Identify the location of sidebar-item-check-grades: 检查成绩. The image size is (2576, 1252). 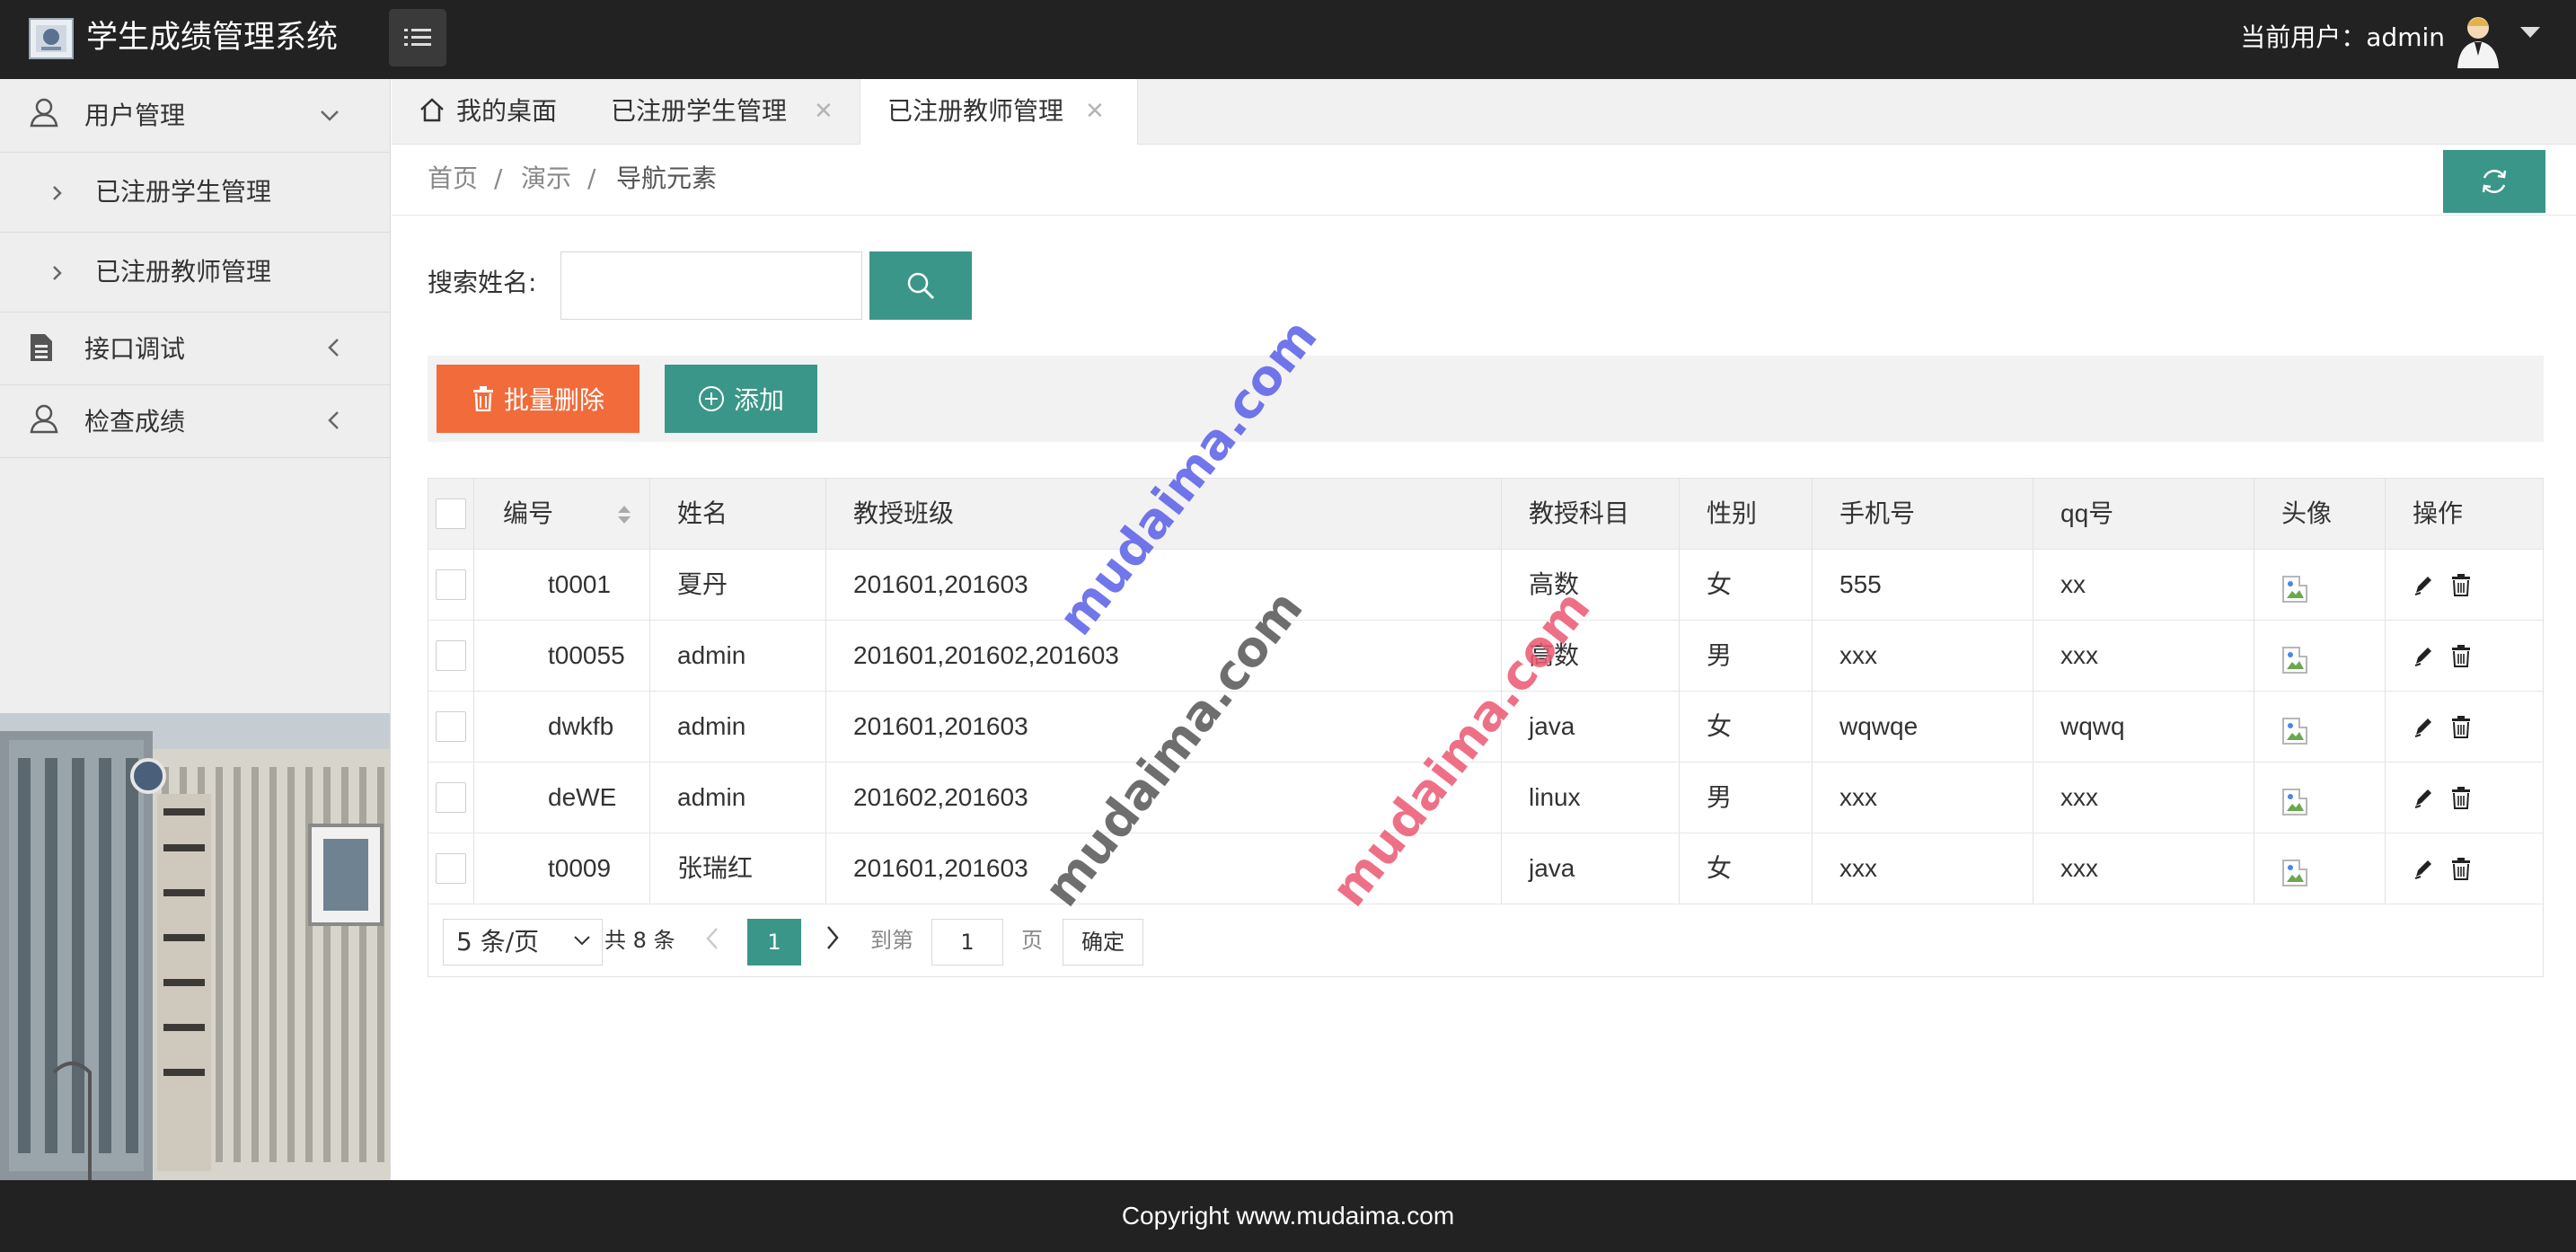
(195, 422).